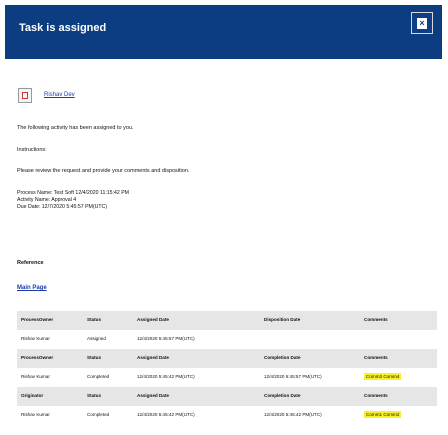  What do you see at coordinates (32, 150) in the screenshot?
I see `instructions-label: Instructions:` at bounding box center [32, 150].